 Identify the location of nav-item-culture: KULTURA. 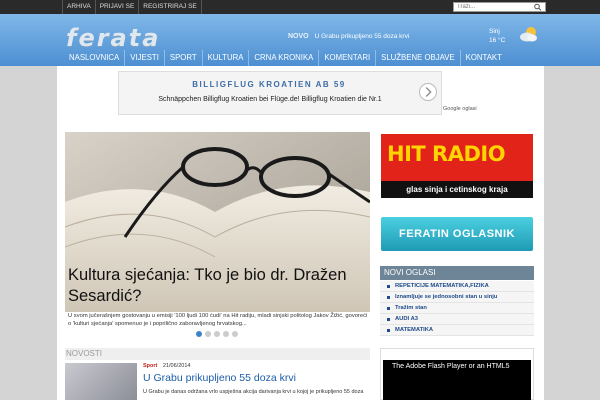
(226, 58).